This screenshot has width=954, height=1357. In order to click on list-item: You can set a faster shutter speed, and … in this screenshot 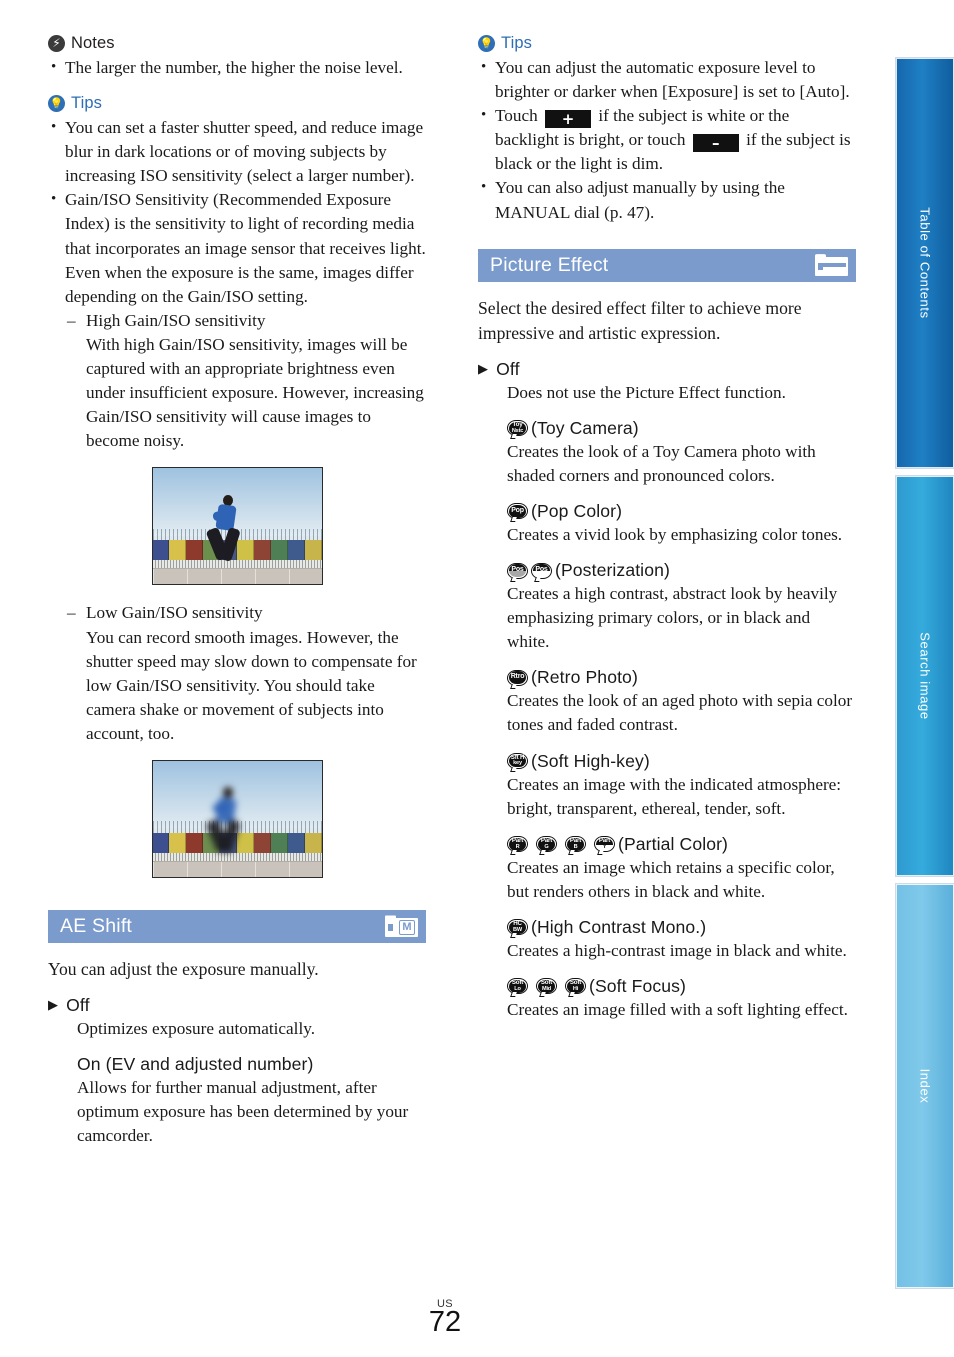, I will do `click(237, 151)`.